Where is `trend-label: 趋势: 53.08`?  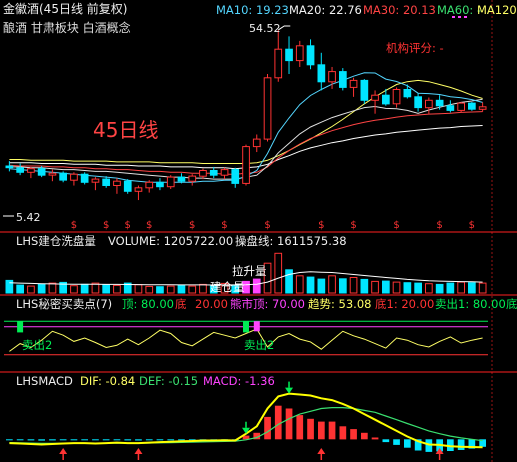
trend-label: 趋势: 53.08 is located at coordinates (340, 304).